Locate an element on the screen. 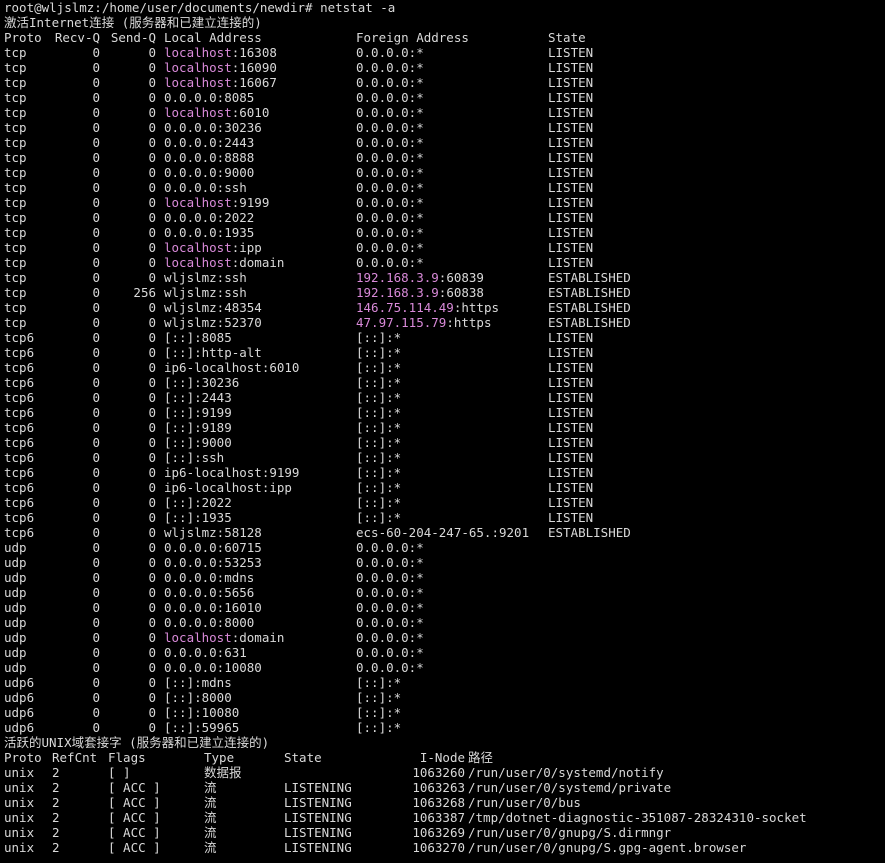 This screenshot has width=885, height=863. local-address-rest: wljslmz:ssh is located at coordinates (205, 292).